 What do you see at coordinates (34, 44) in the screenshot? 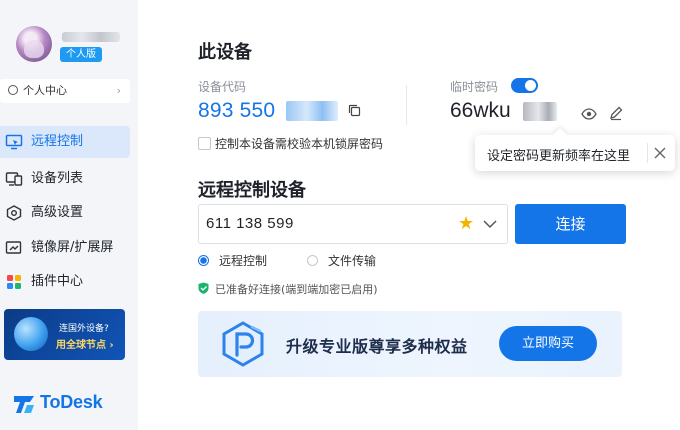
I see `avatar` at bounding box center [34, 44].